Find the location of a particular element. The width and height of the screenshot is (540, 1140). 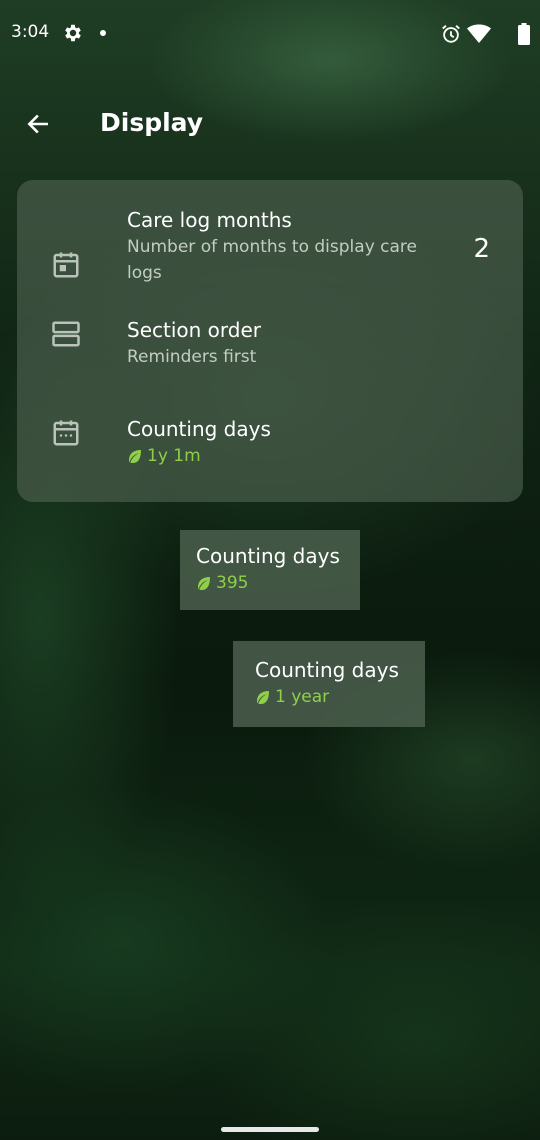

wifi-icon is located at coordinates (479, 33).